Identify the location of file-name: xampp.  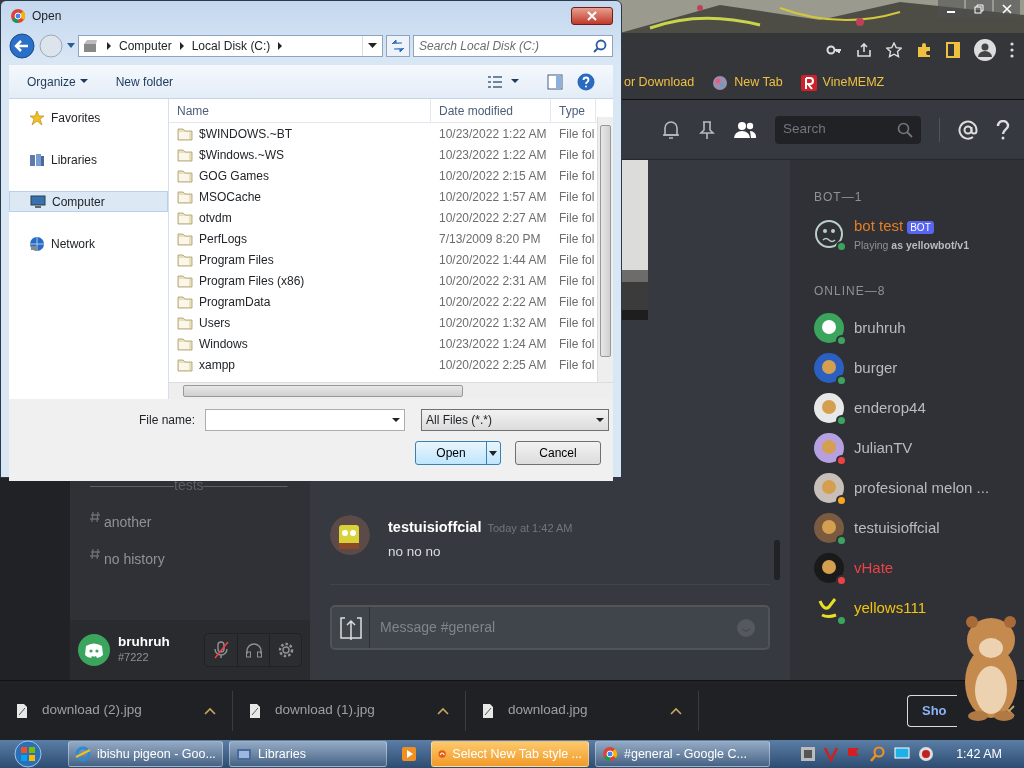
(217, 364).